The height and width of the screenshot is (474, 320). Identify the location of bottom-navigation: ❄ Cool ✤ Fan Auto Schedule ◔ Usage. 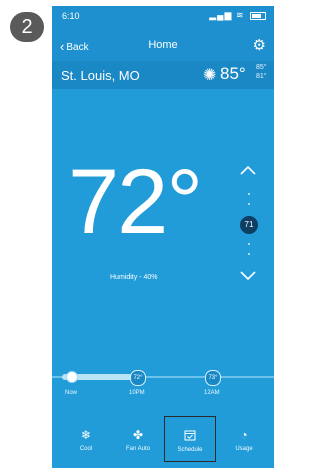
(163, 442).